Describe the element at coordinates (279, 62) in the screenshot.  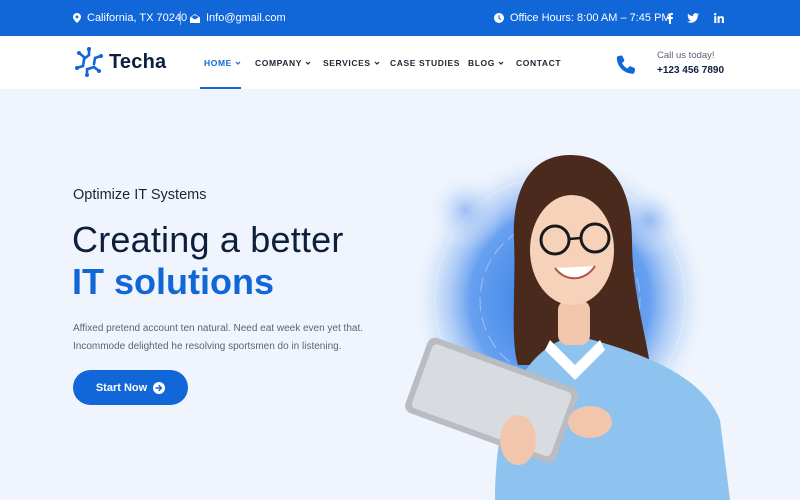
I see `nav-company-label: COMPANY` at that location.